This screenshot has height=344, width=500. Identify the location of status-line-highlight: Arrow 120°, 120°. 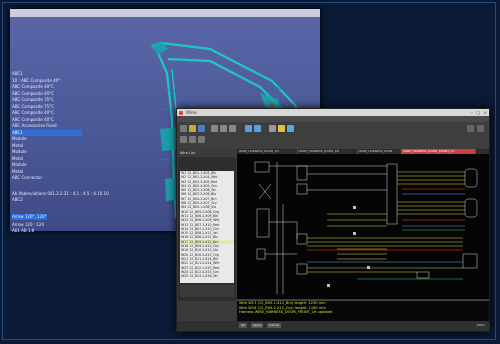
(29, 217).